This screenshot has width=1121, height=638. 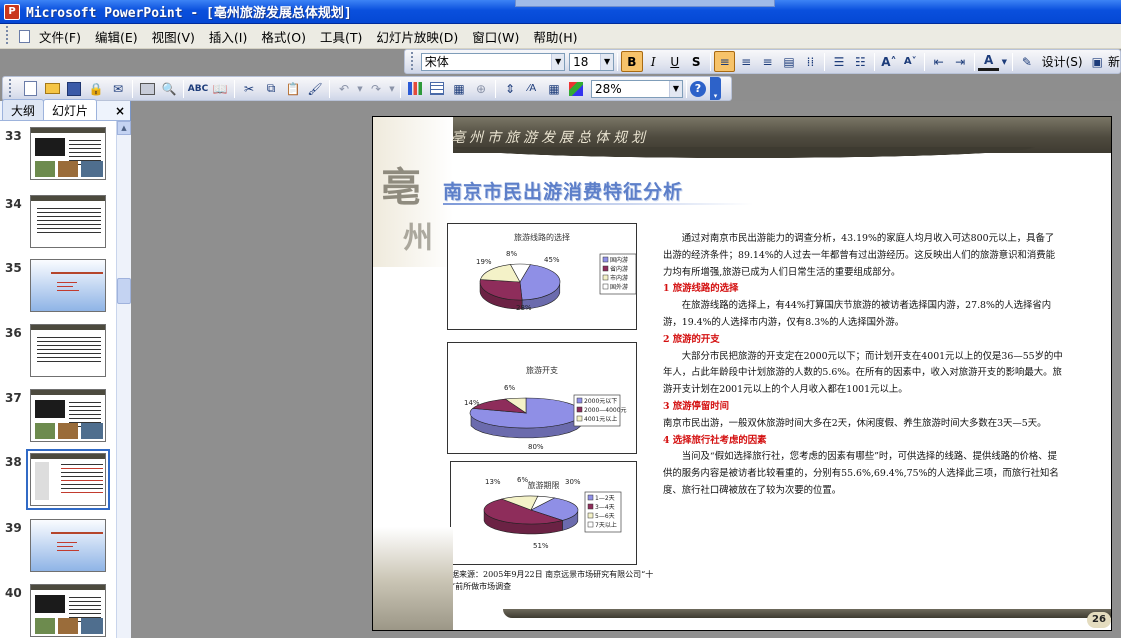 What do you see at coordinates (590, 506) in the screenshot?
I see `legend-swatch` at bounding box center [590, 506].